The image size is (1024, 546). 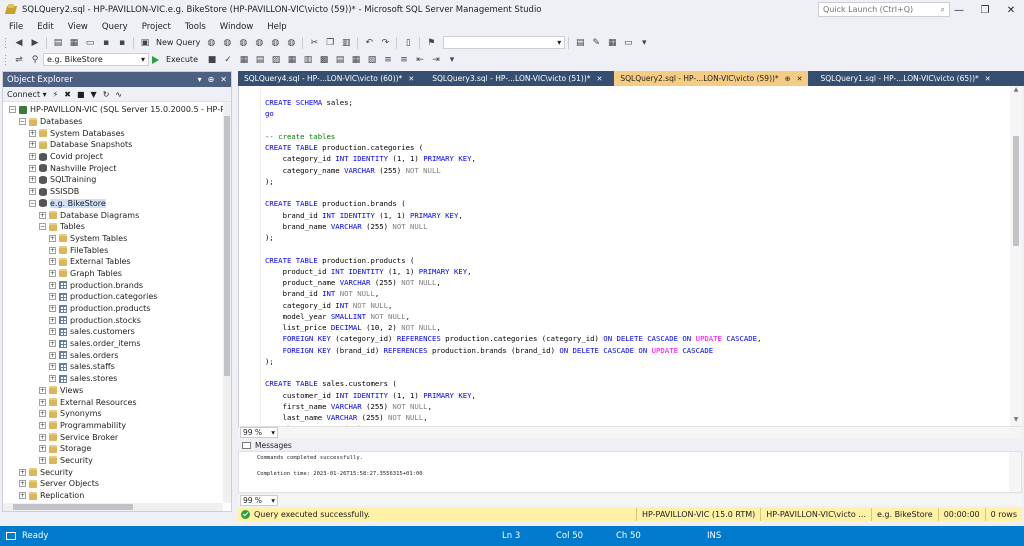 I want to click on messages-zoom-combo: 99 % ▾, so click(x=259, y=500).